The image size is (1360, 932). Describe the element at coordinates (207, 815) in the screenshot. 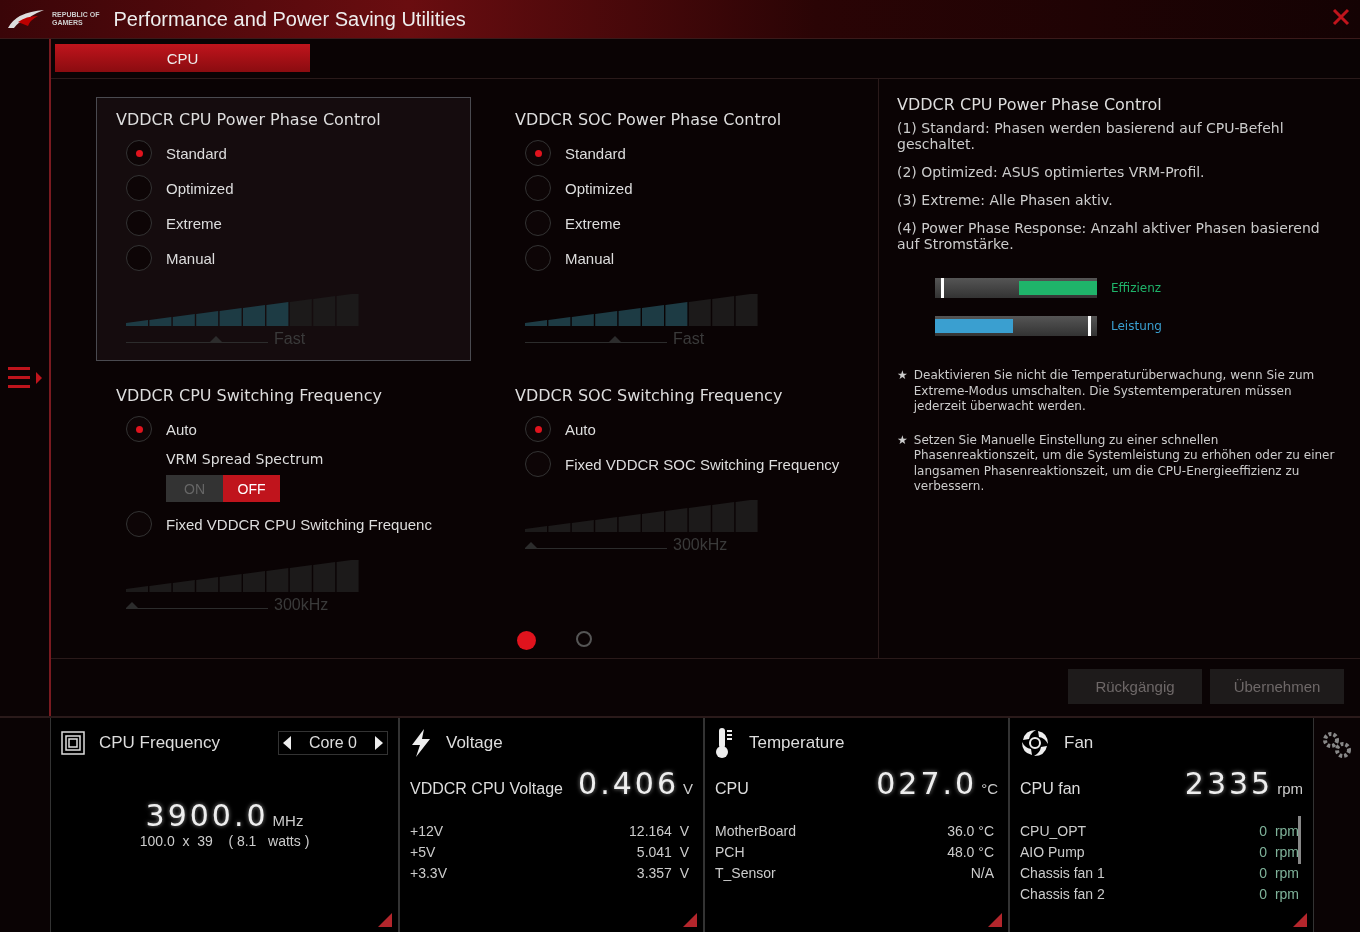

I see `reading-value: 3900.0` at that location.